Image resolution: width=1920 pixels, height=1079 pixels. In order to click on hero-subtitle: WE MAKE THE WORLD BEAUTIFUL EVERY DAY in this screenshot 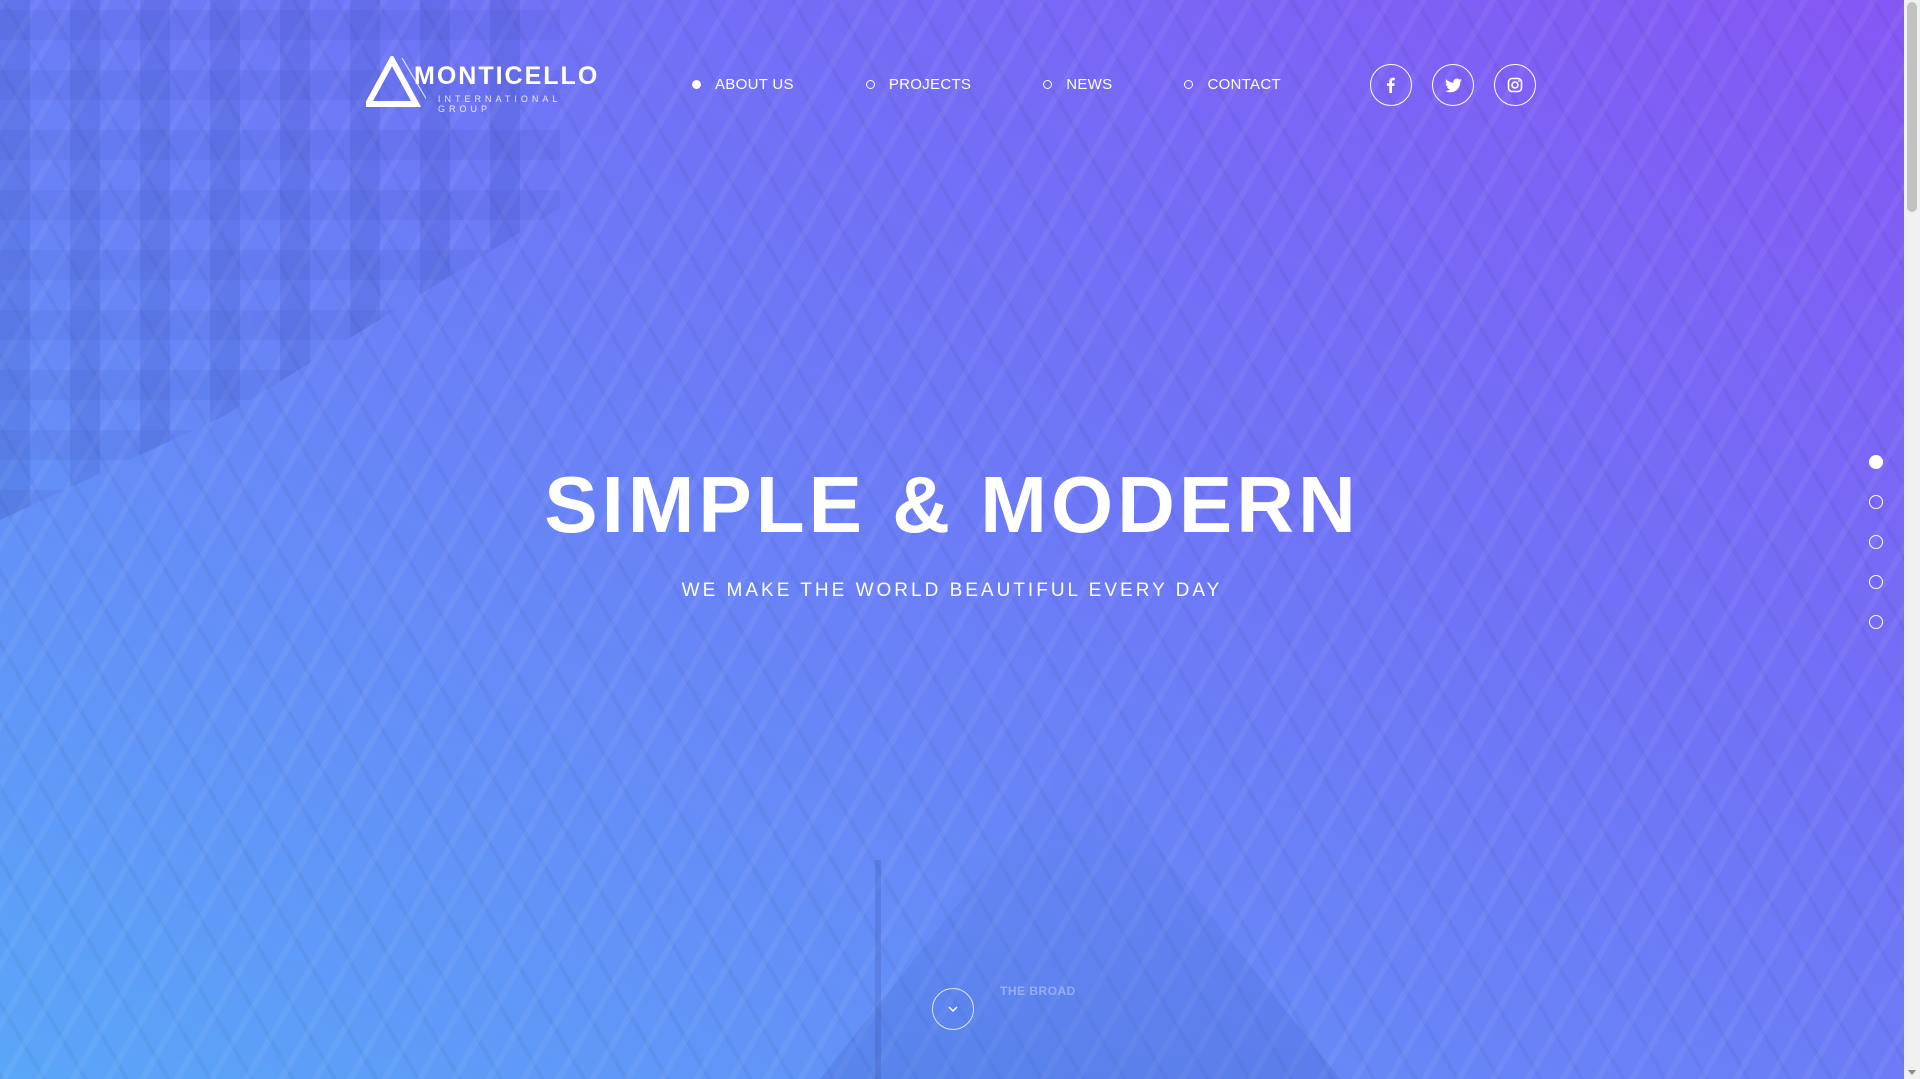, I will do `click(952, 590)`.